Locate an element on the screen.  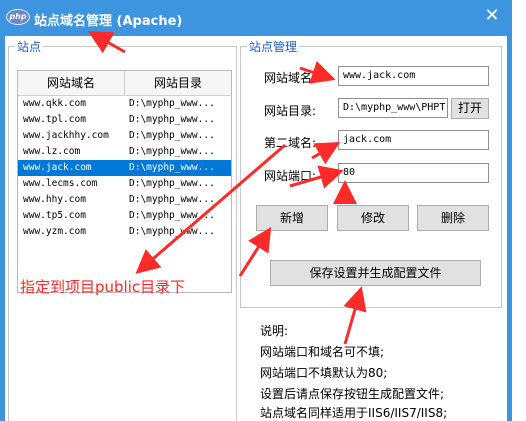
arrow-to-second-domain is located at coordinates (326, 153).